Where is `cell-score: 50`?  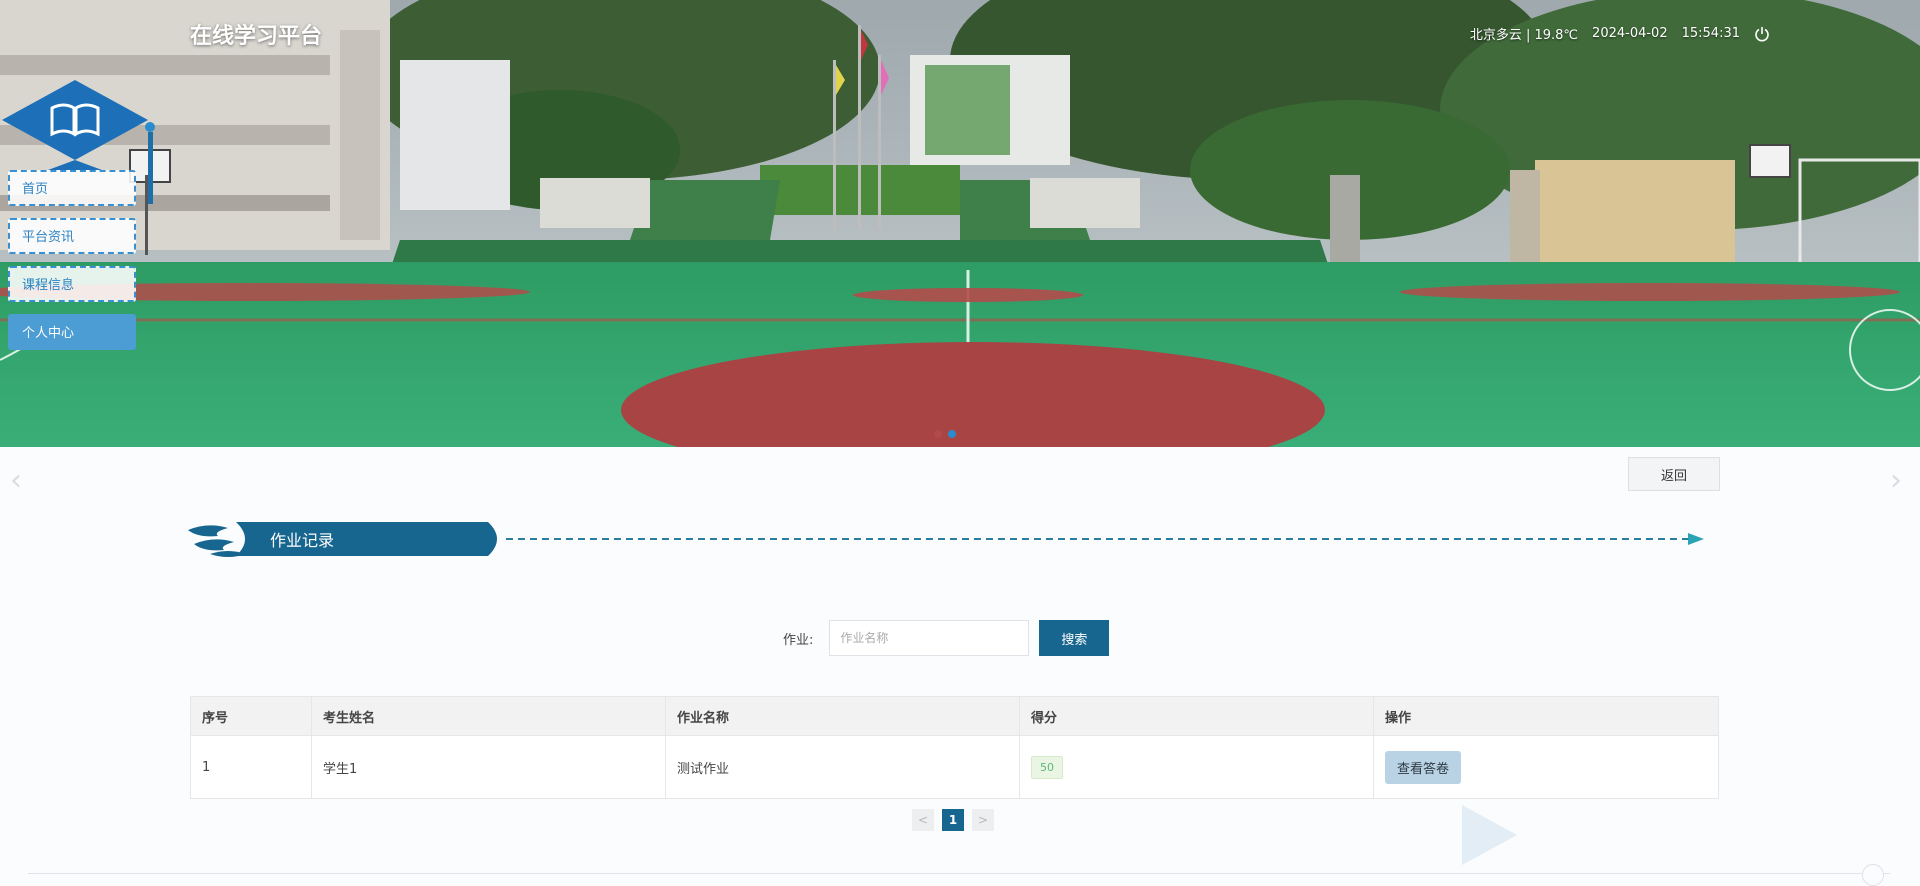
cell-score: 50 is located at coordinates (1196, 767).